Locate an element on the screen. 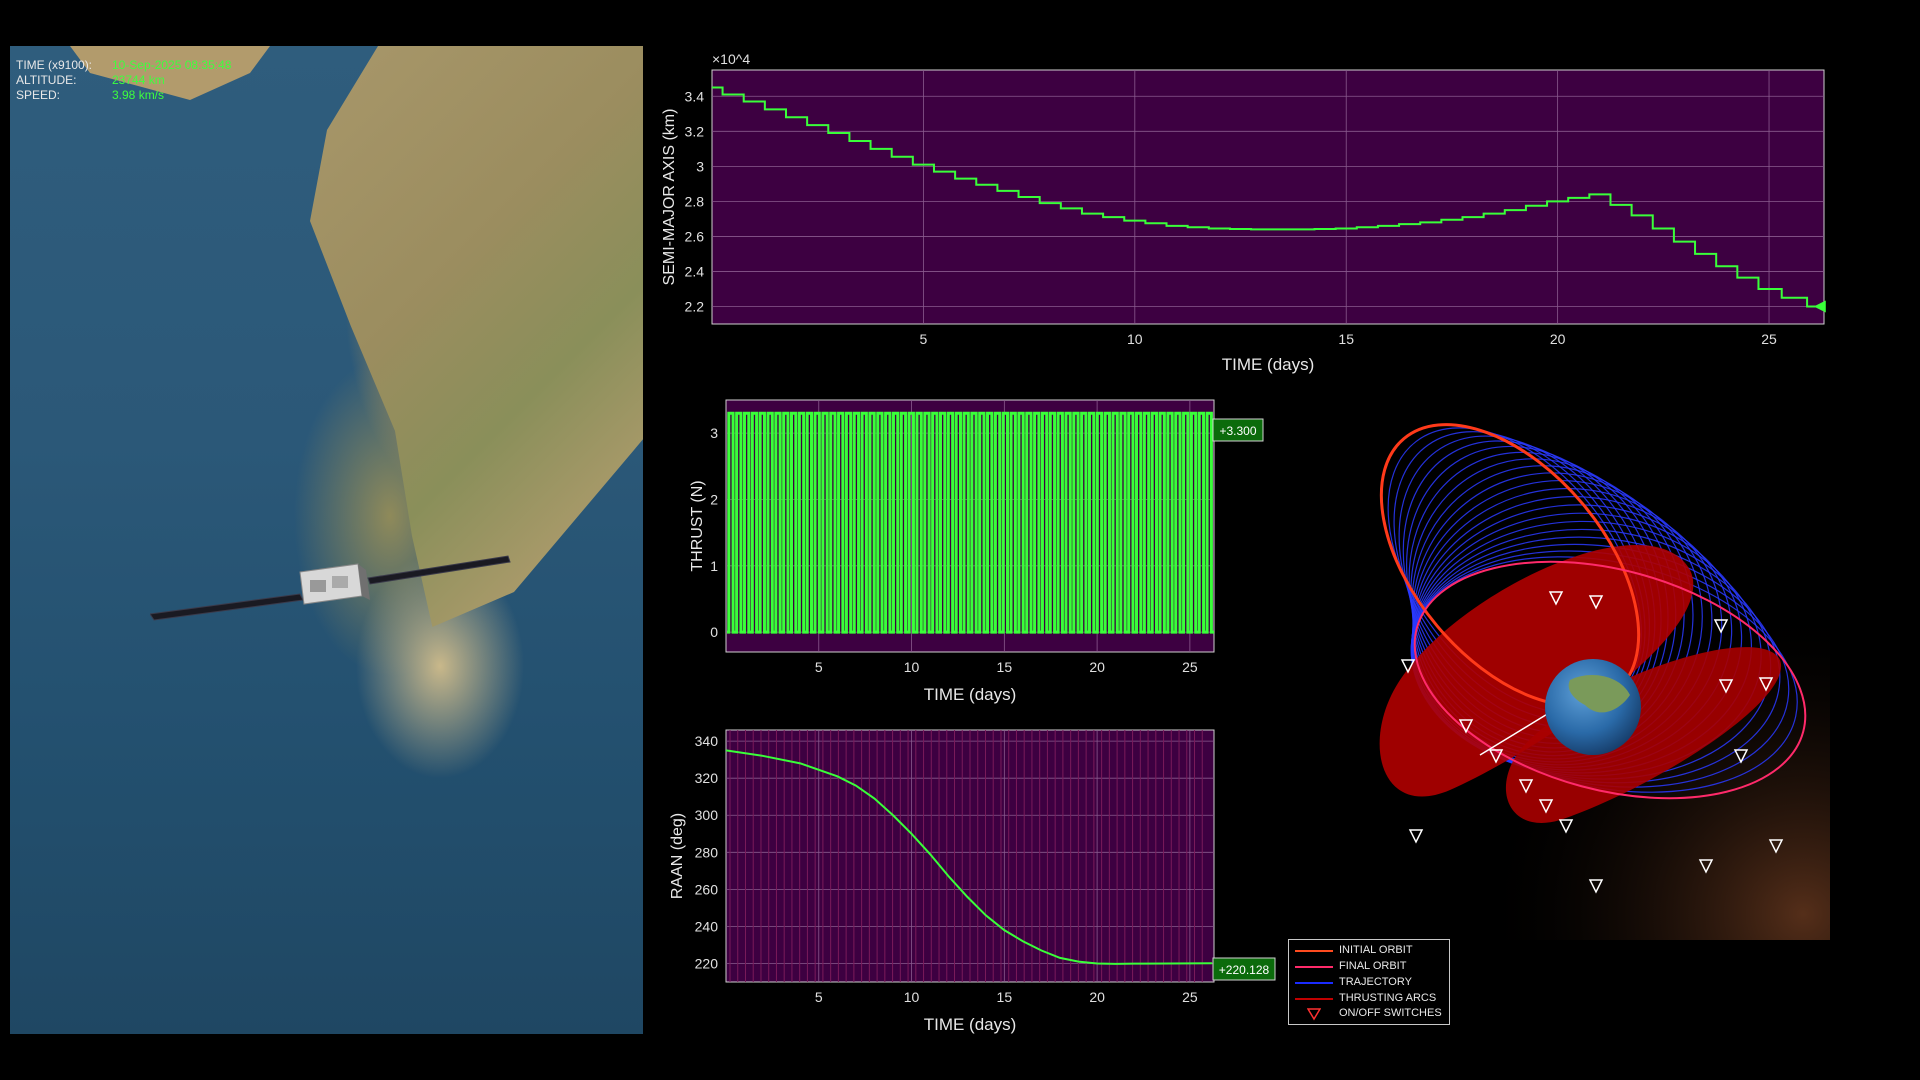 The height and width of the screenshot is (1080, 1920). legend-swatch-final-orbit is located at coordinates (1314, 967).